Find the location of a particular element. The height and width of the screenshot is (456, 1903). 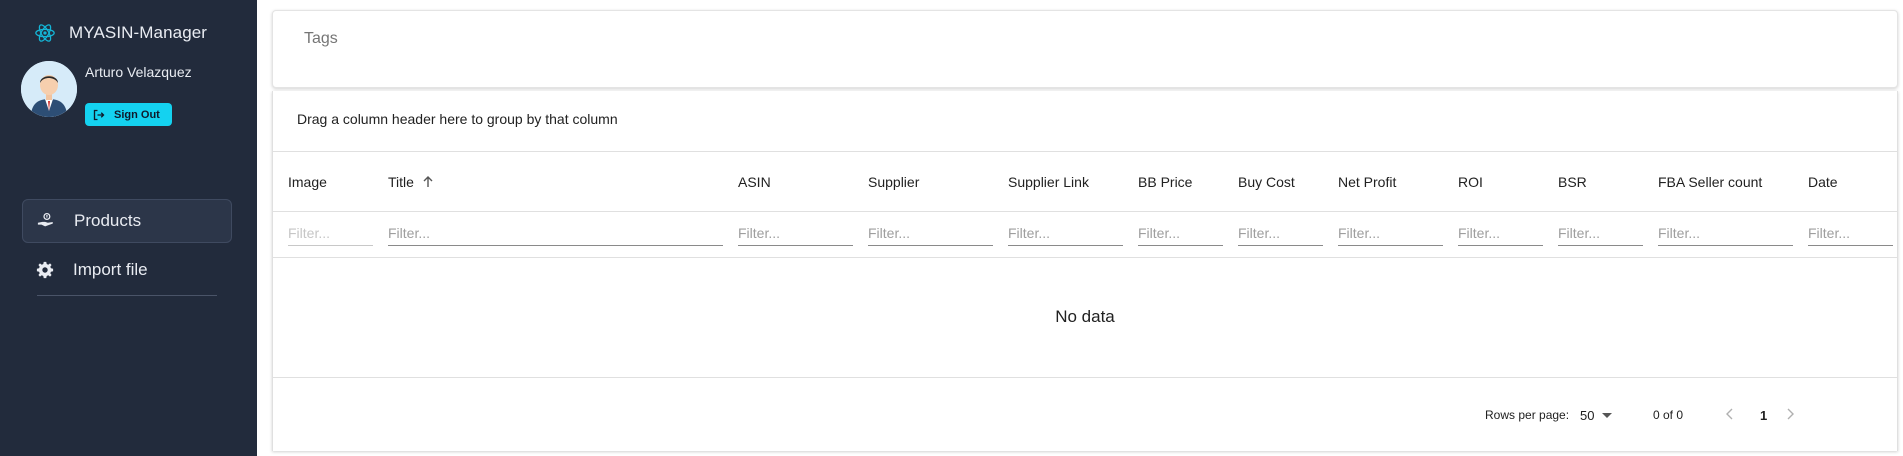

filter-input-buy-cost is located at coordinates (1280, 233).